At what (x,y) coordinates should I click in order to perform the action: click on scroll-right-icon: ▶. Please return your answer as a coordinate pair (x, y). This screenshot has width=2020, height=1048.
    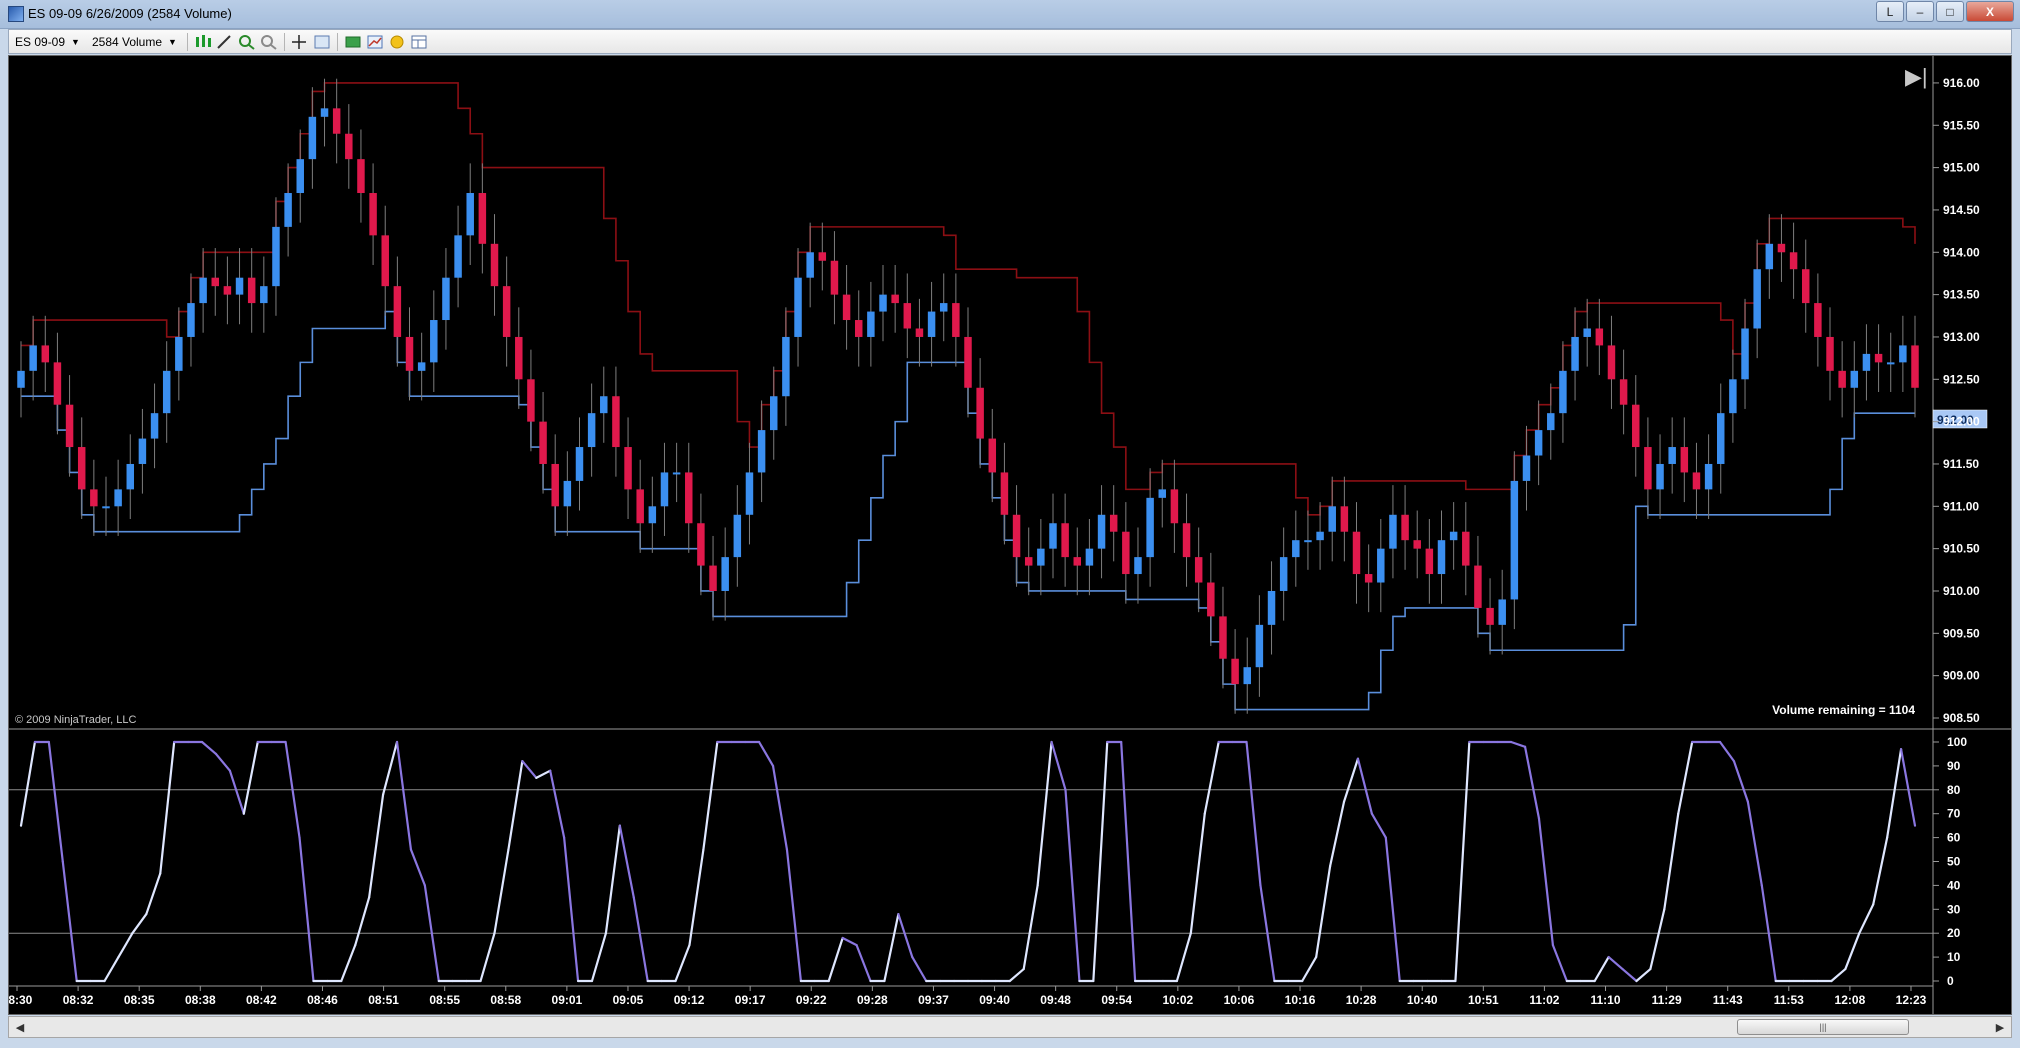
    Looking at the image, I should click on (2000, 1027).